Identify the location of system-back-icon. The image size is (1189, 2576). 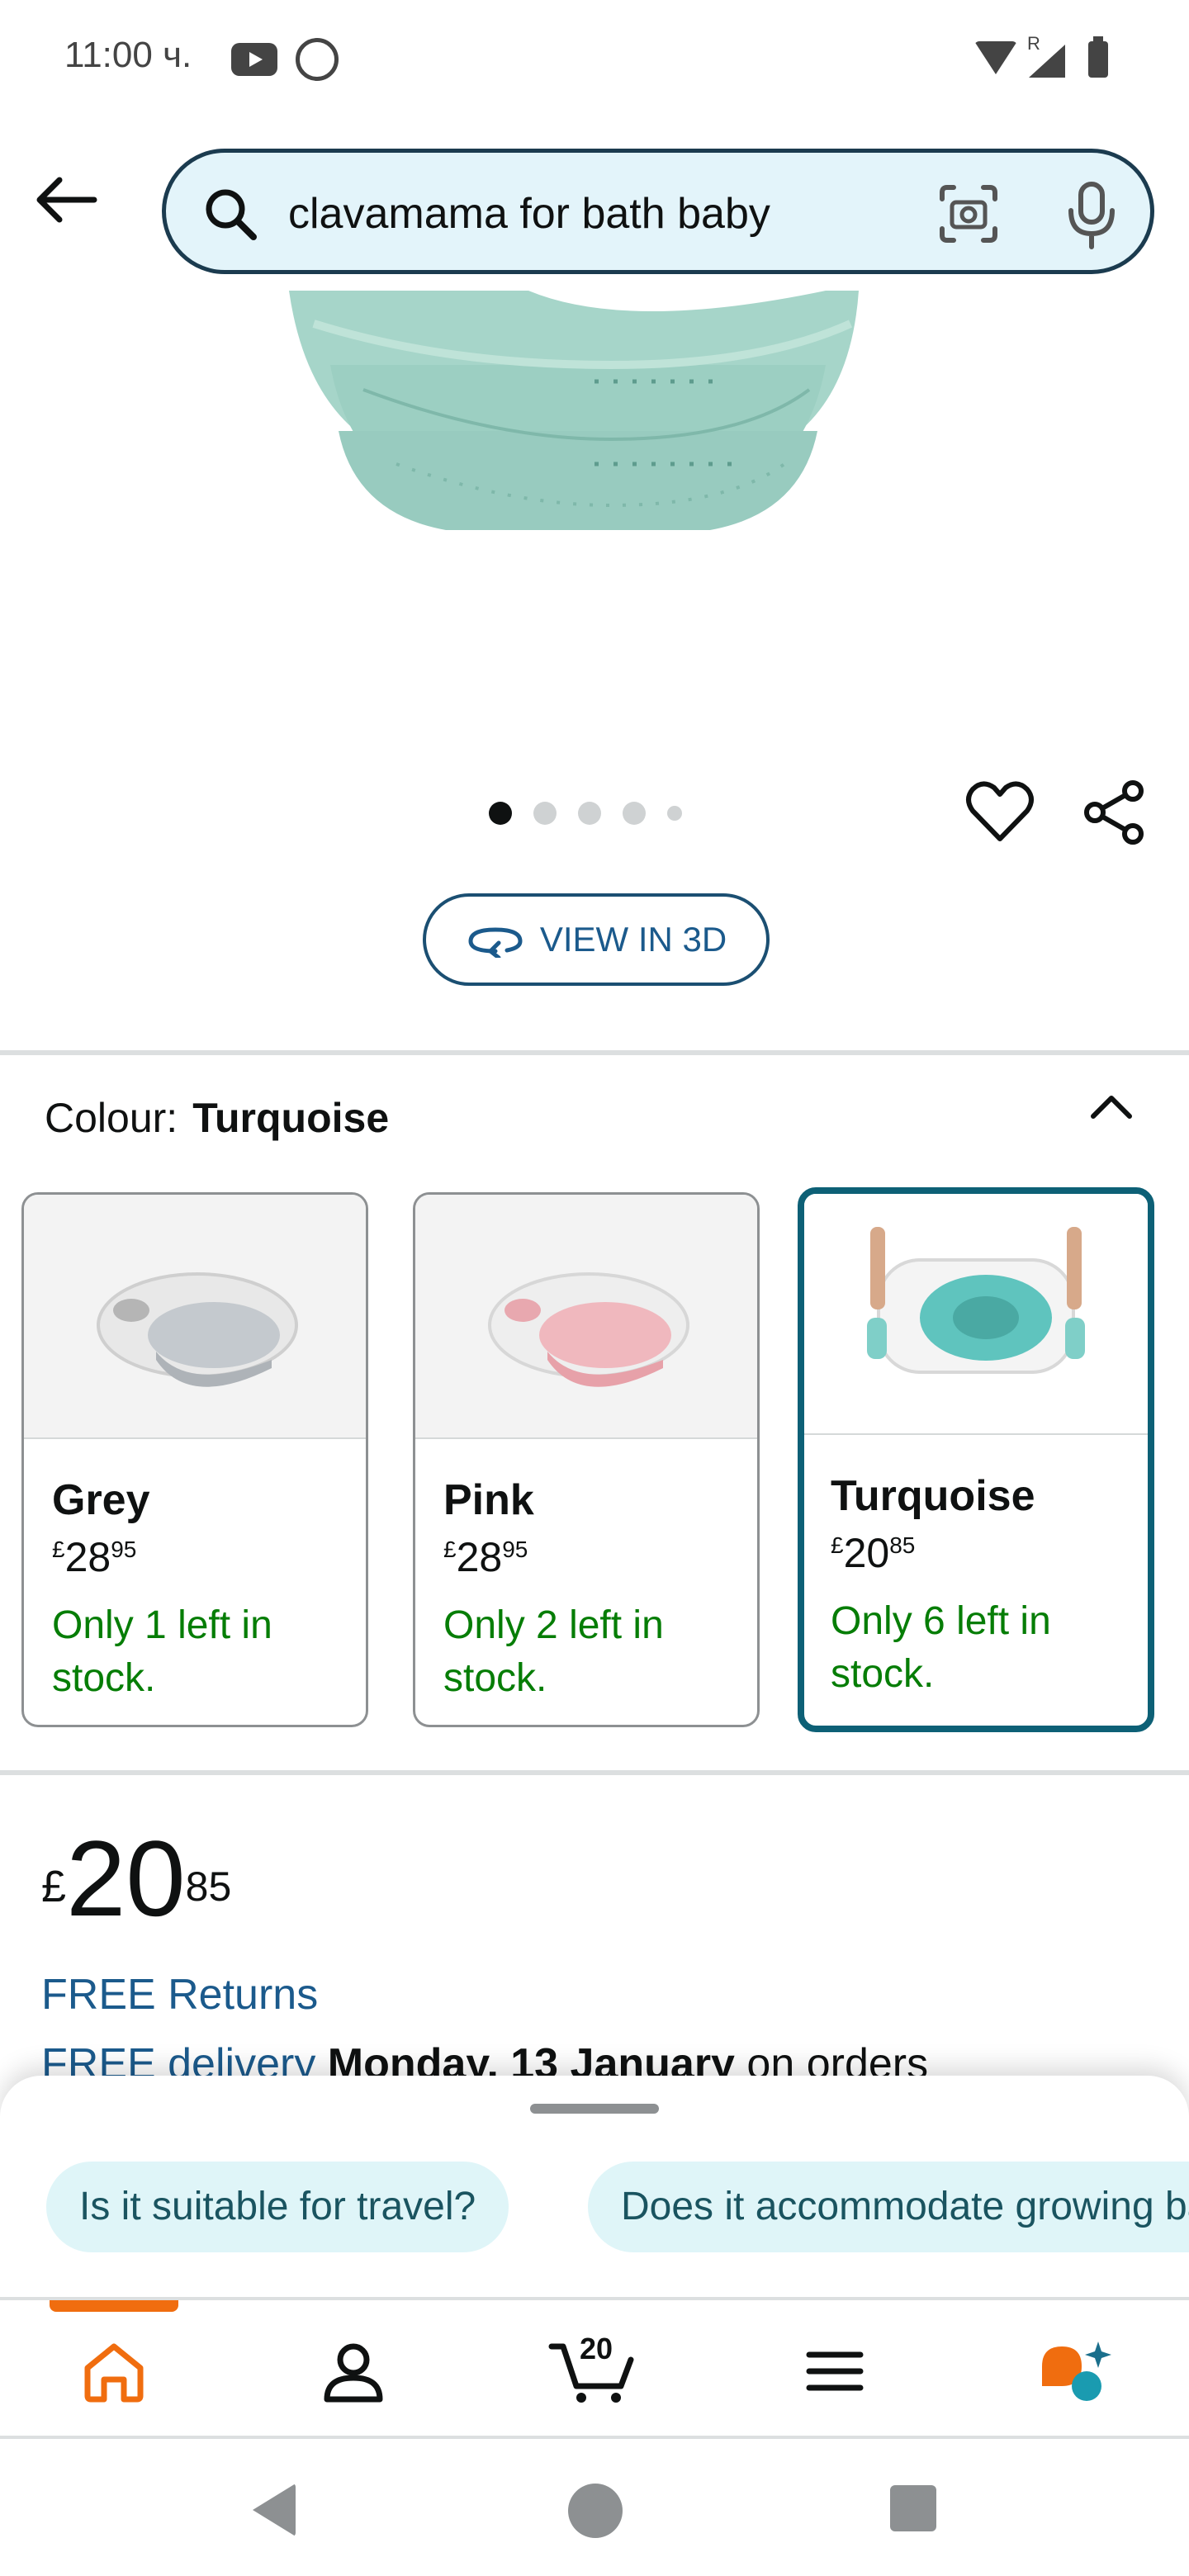
(274, 2510).